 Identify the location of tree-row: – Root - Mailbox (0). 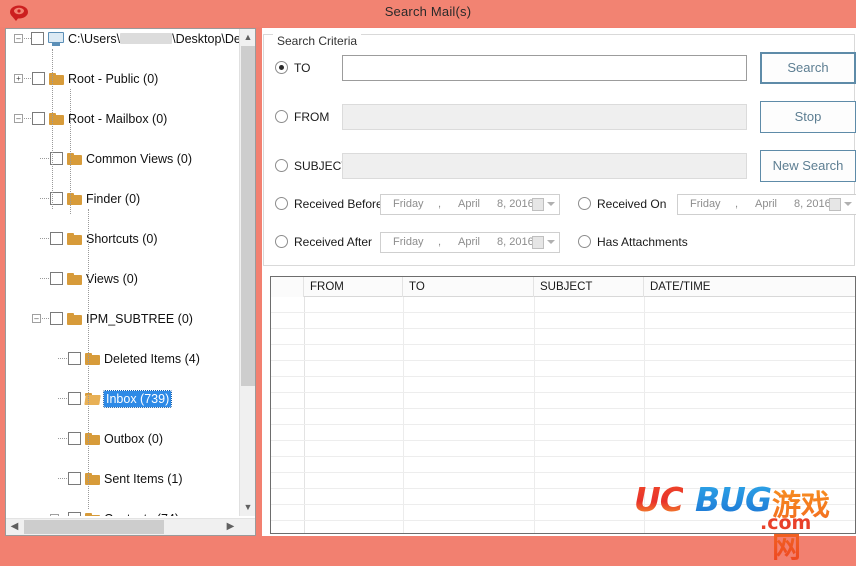
(122, 119).